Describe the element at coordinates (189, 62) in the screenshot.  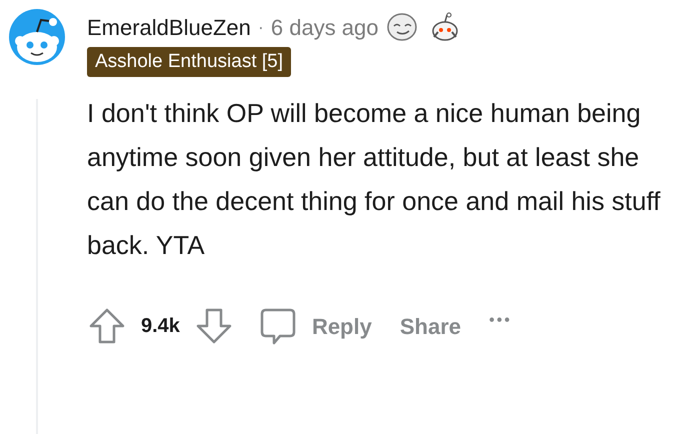
I see `user-flair: Asshole Enthusiast [5]` at that location.